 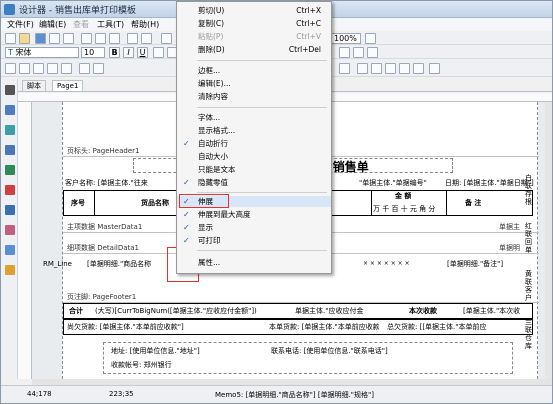 What do you see at coordinates (86, 38) in the screenshot?
I see `cut-icon` at bounding box center [86, 38].